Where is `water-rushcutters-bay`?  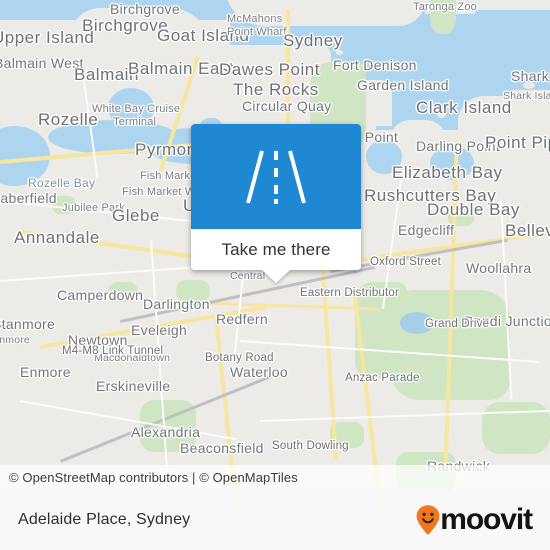
water-rushcutters-bay is located at coordinates (384, 157).